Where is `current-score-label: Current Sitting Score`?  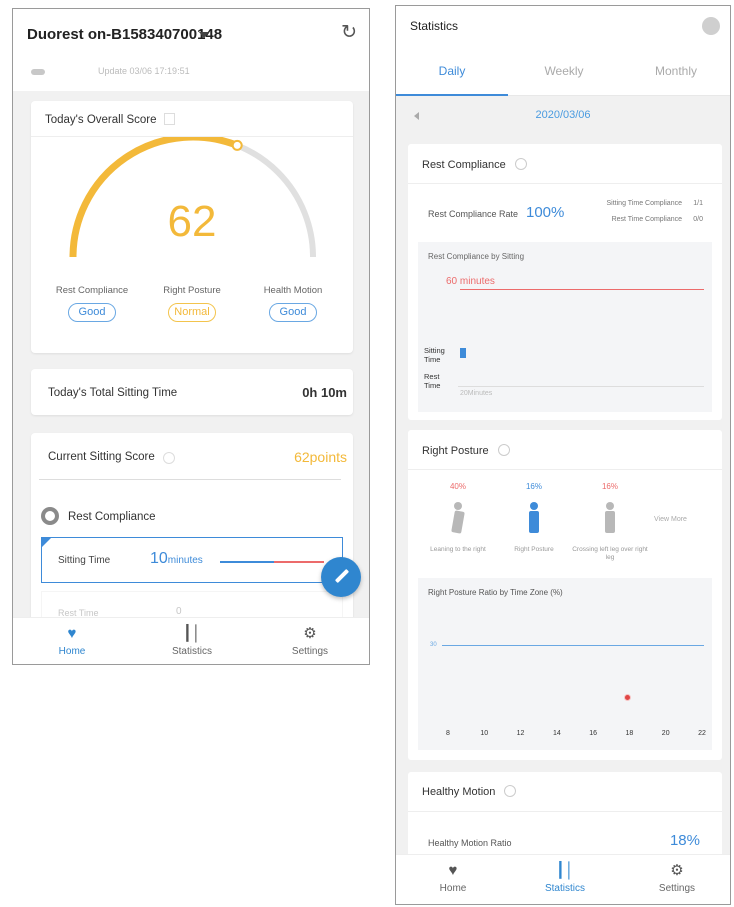 current-score-label: Current Sitting Score is located at coordinates (101, 457).